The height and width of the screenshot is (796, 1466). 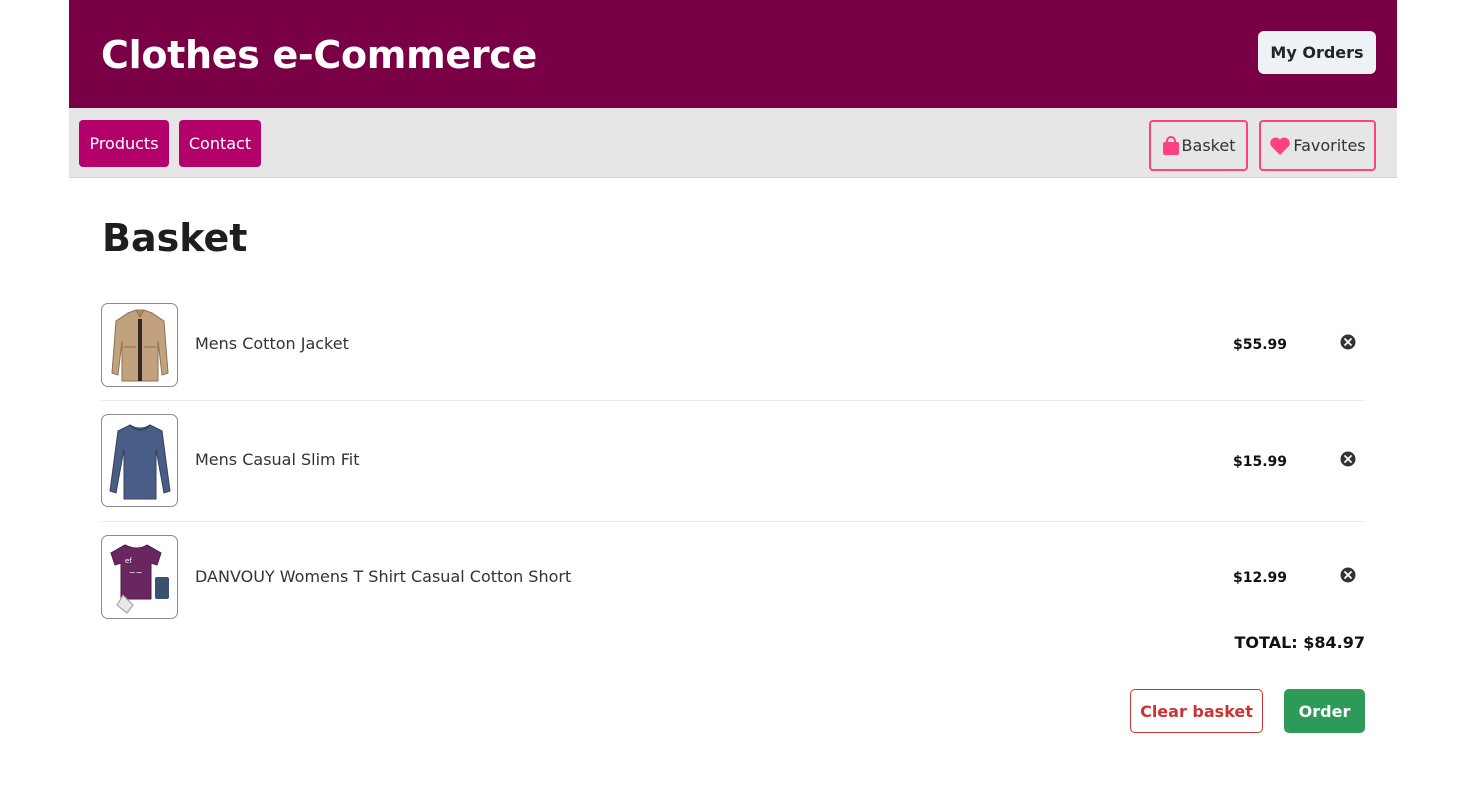 I want to click on item-price: $12.99, so click(x=1259, y=578).